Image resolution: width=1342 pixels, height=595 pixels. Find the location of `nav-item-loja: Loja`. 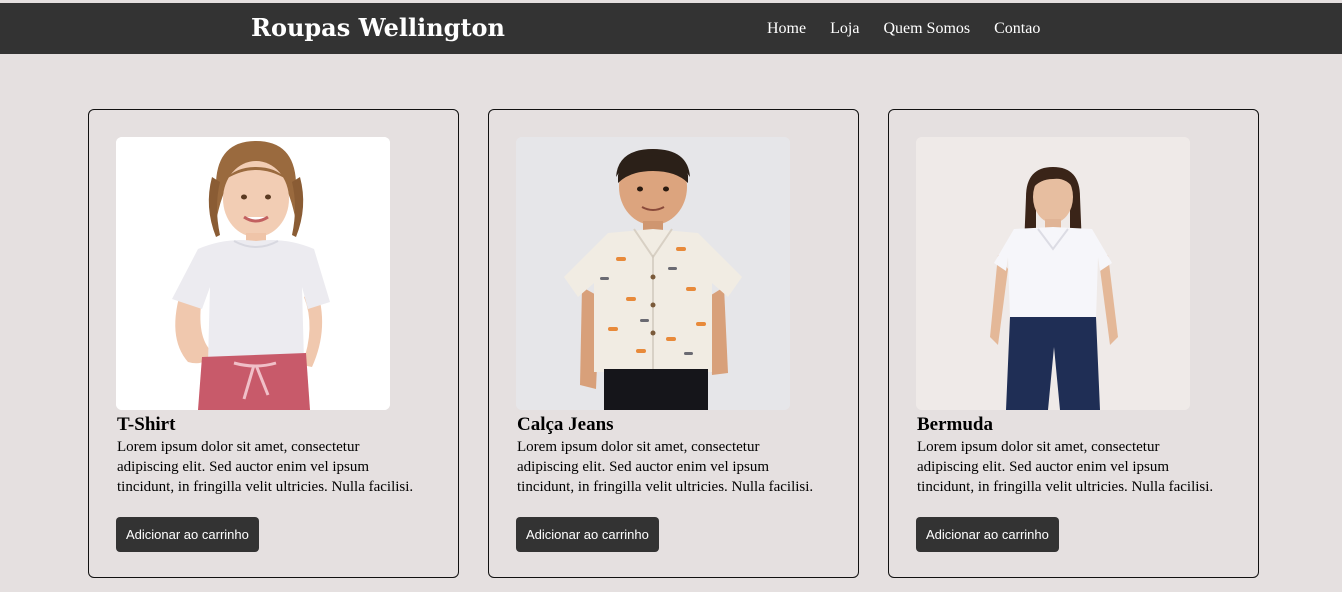

nav-item-loja: Loja is located at coordinates (844, 29).